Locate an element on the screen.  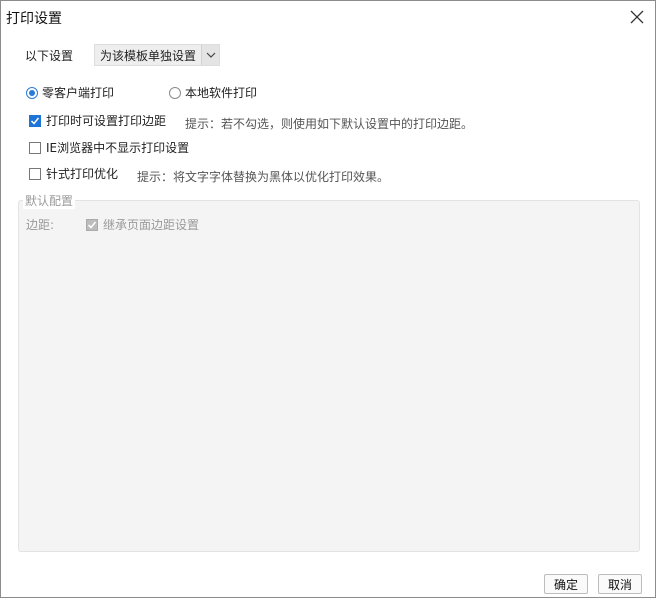
scope-select: 为该模板单独设置 is located at coordinates (157, 55).